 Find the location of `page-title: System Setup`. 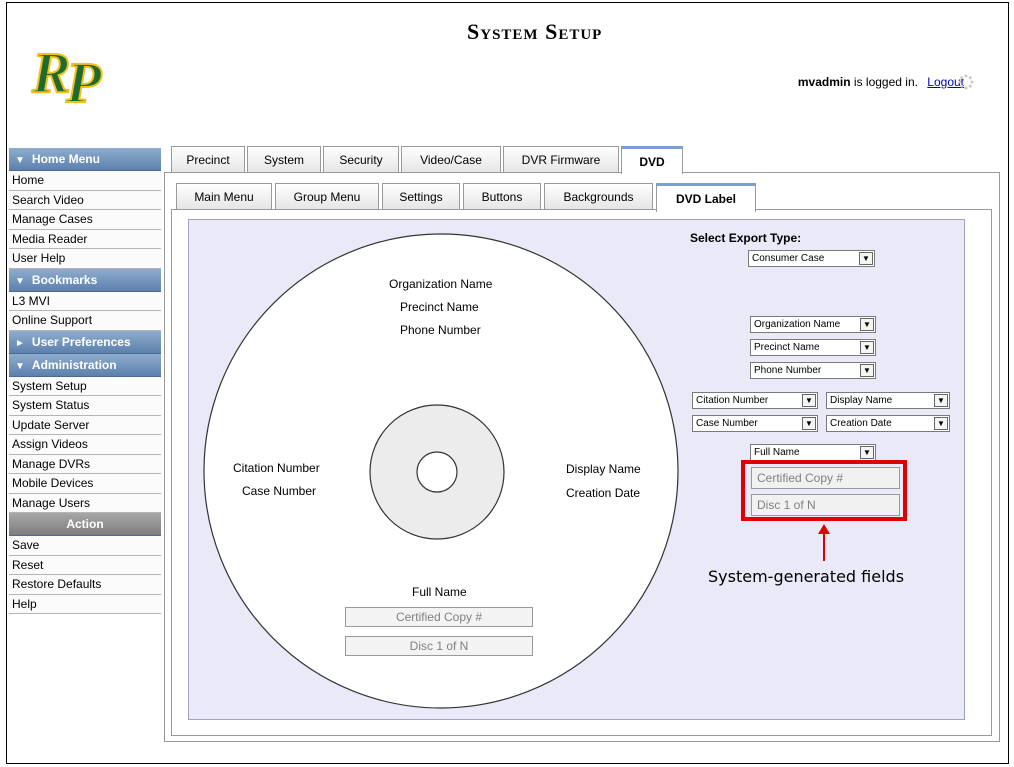

page-title: System Setup is located at coordinates (535, 31).